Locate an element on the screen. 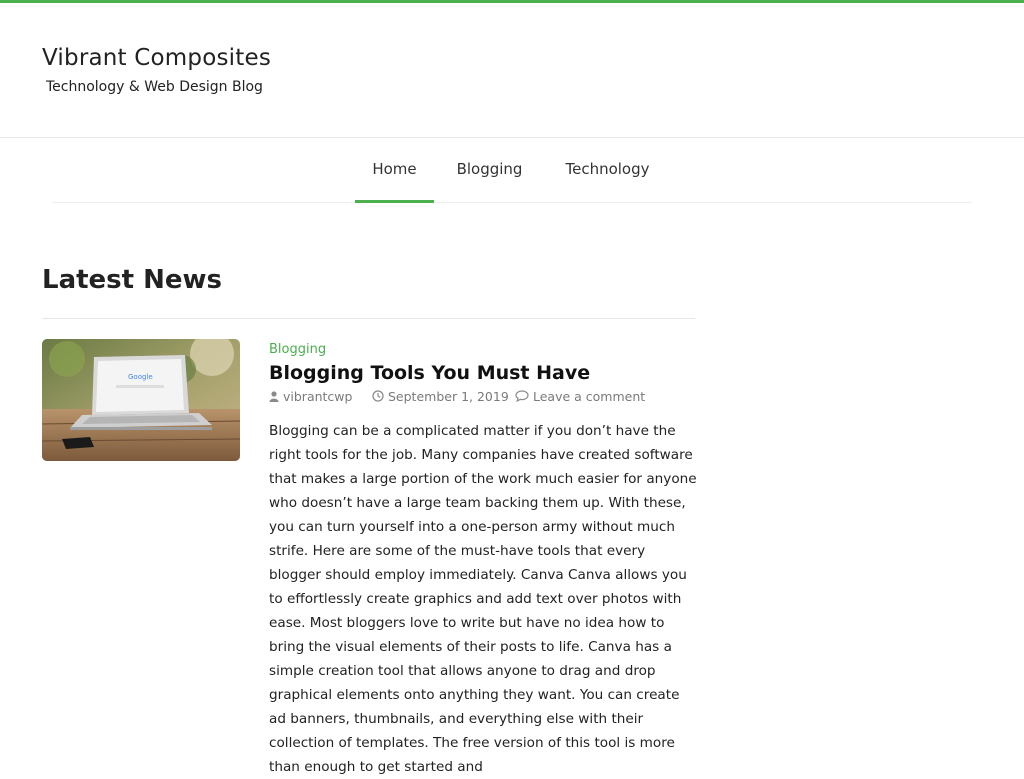 The width and height of the screenshot is (1024, 779). post-title-link: Blogging Tools You Must Have is located at coordinates (429, 373).